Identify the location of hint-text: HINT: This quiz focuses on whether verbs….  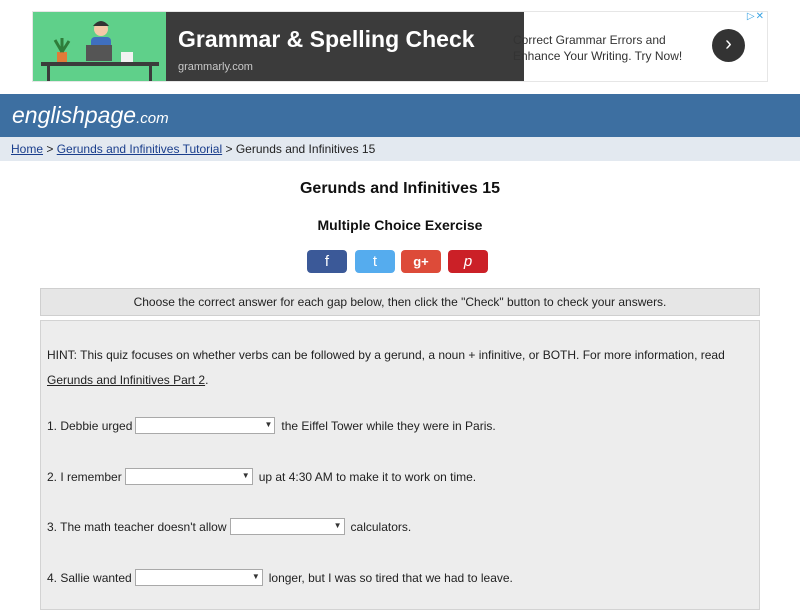
(397, 368).